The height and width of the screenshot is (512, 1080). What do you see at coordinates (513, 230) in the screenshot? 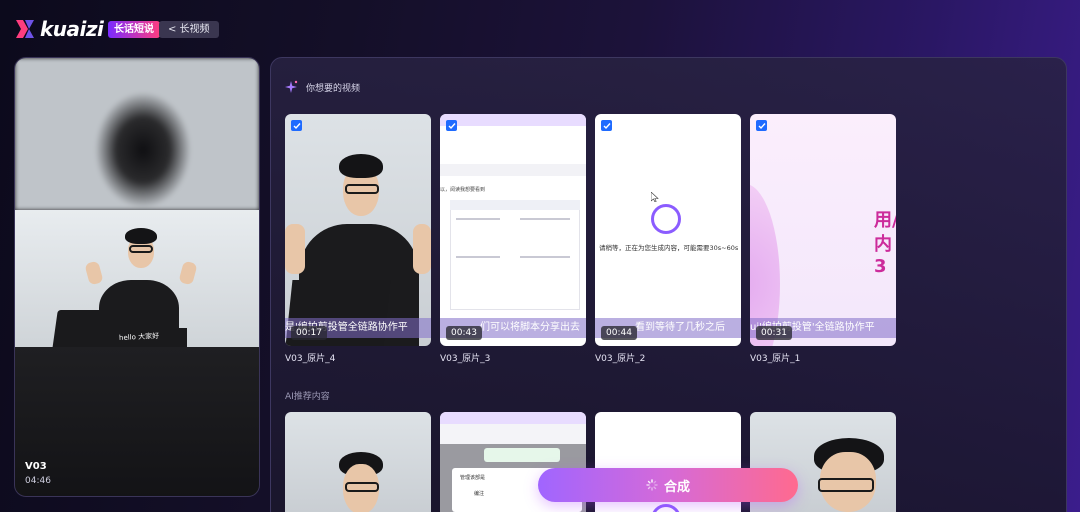
I see `clip-card: 以，阅读我想要看到 们可以将脚本分享出去 00:43` at bounding box center [513, 230].